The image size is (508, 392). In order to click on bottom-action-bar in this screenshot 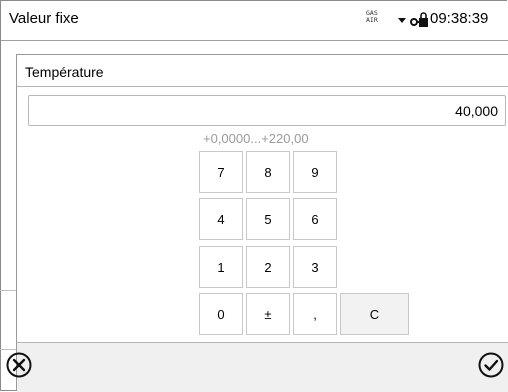, I will do `click(262, 367)`.